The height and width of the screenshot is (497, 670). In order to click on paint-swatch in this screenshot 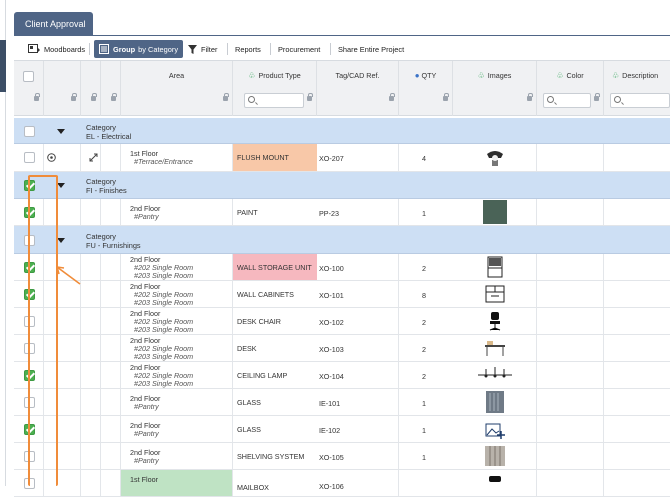, I will do `click(495, 212)`.